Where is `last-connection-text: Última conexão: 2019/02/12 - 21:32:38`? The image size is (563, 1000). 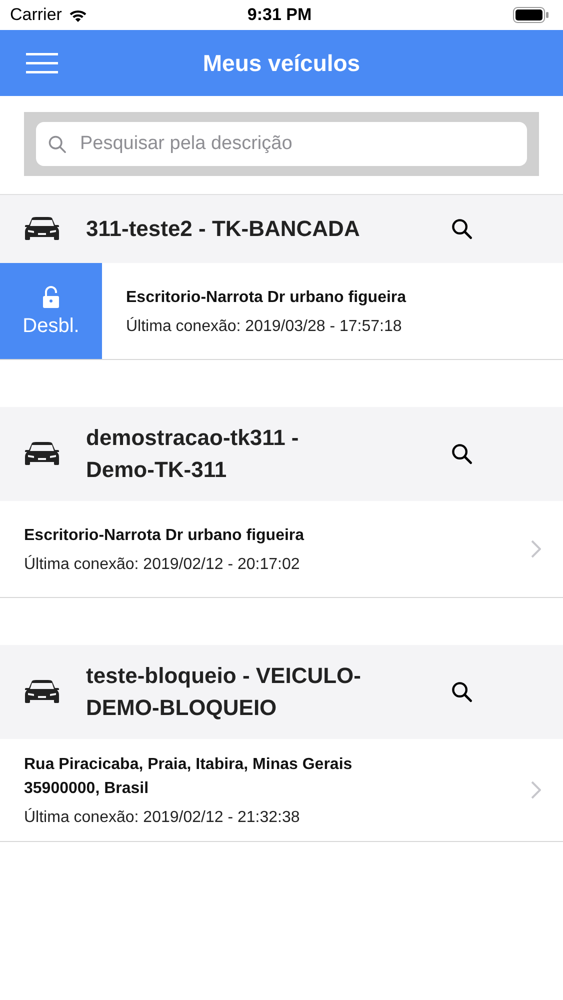 last-connection-text: Última conexão: 2019/02/12 - 21:32:38 is located at coordinates (162, 818).